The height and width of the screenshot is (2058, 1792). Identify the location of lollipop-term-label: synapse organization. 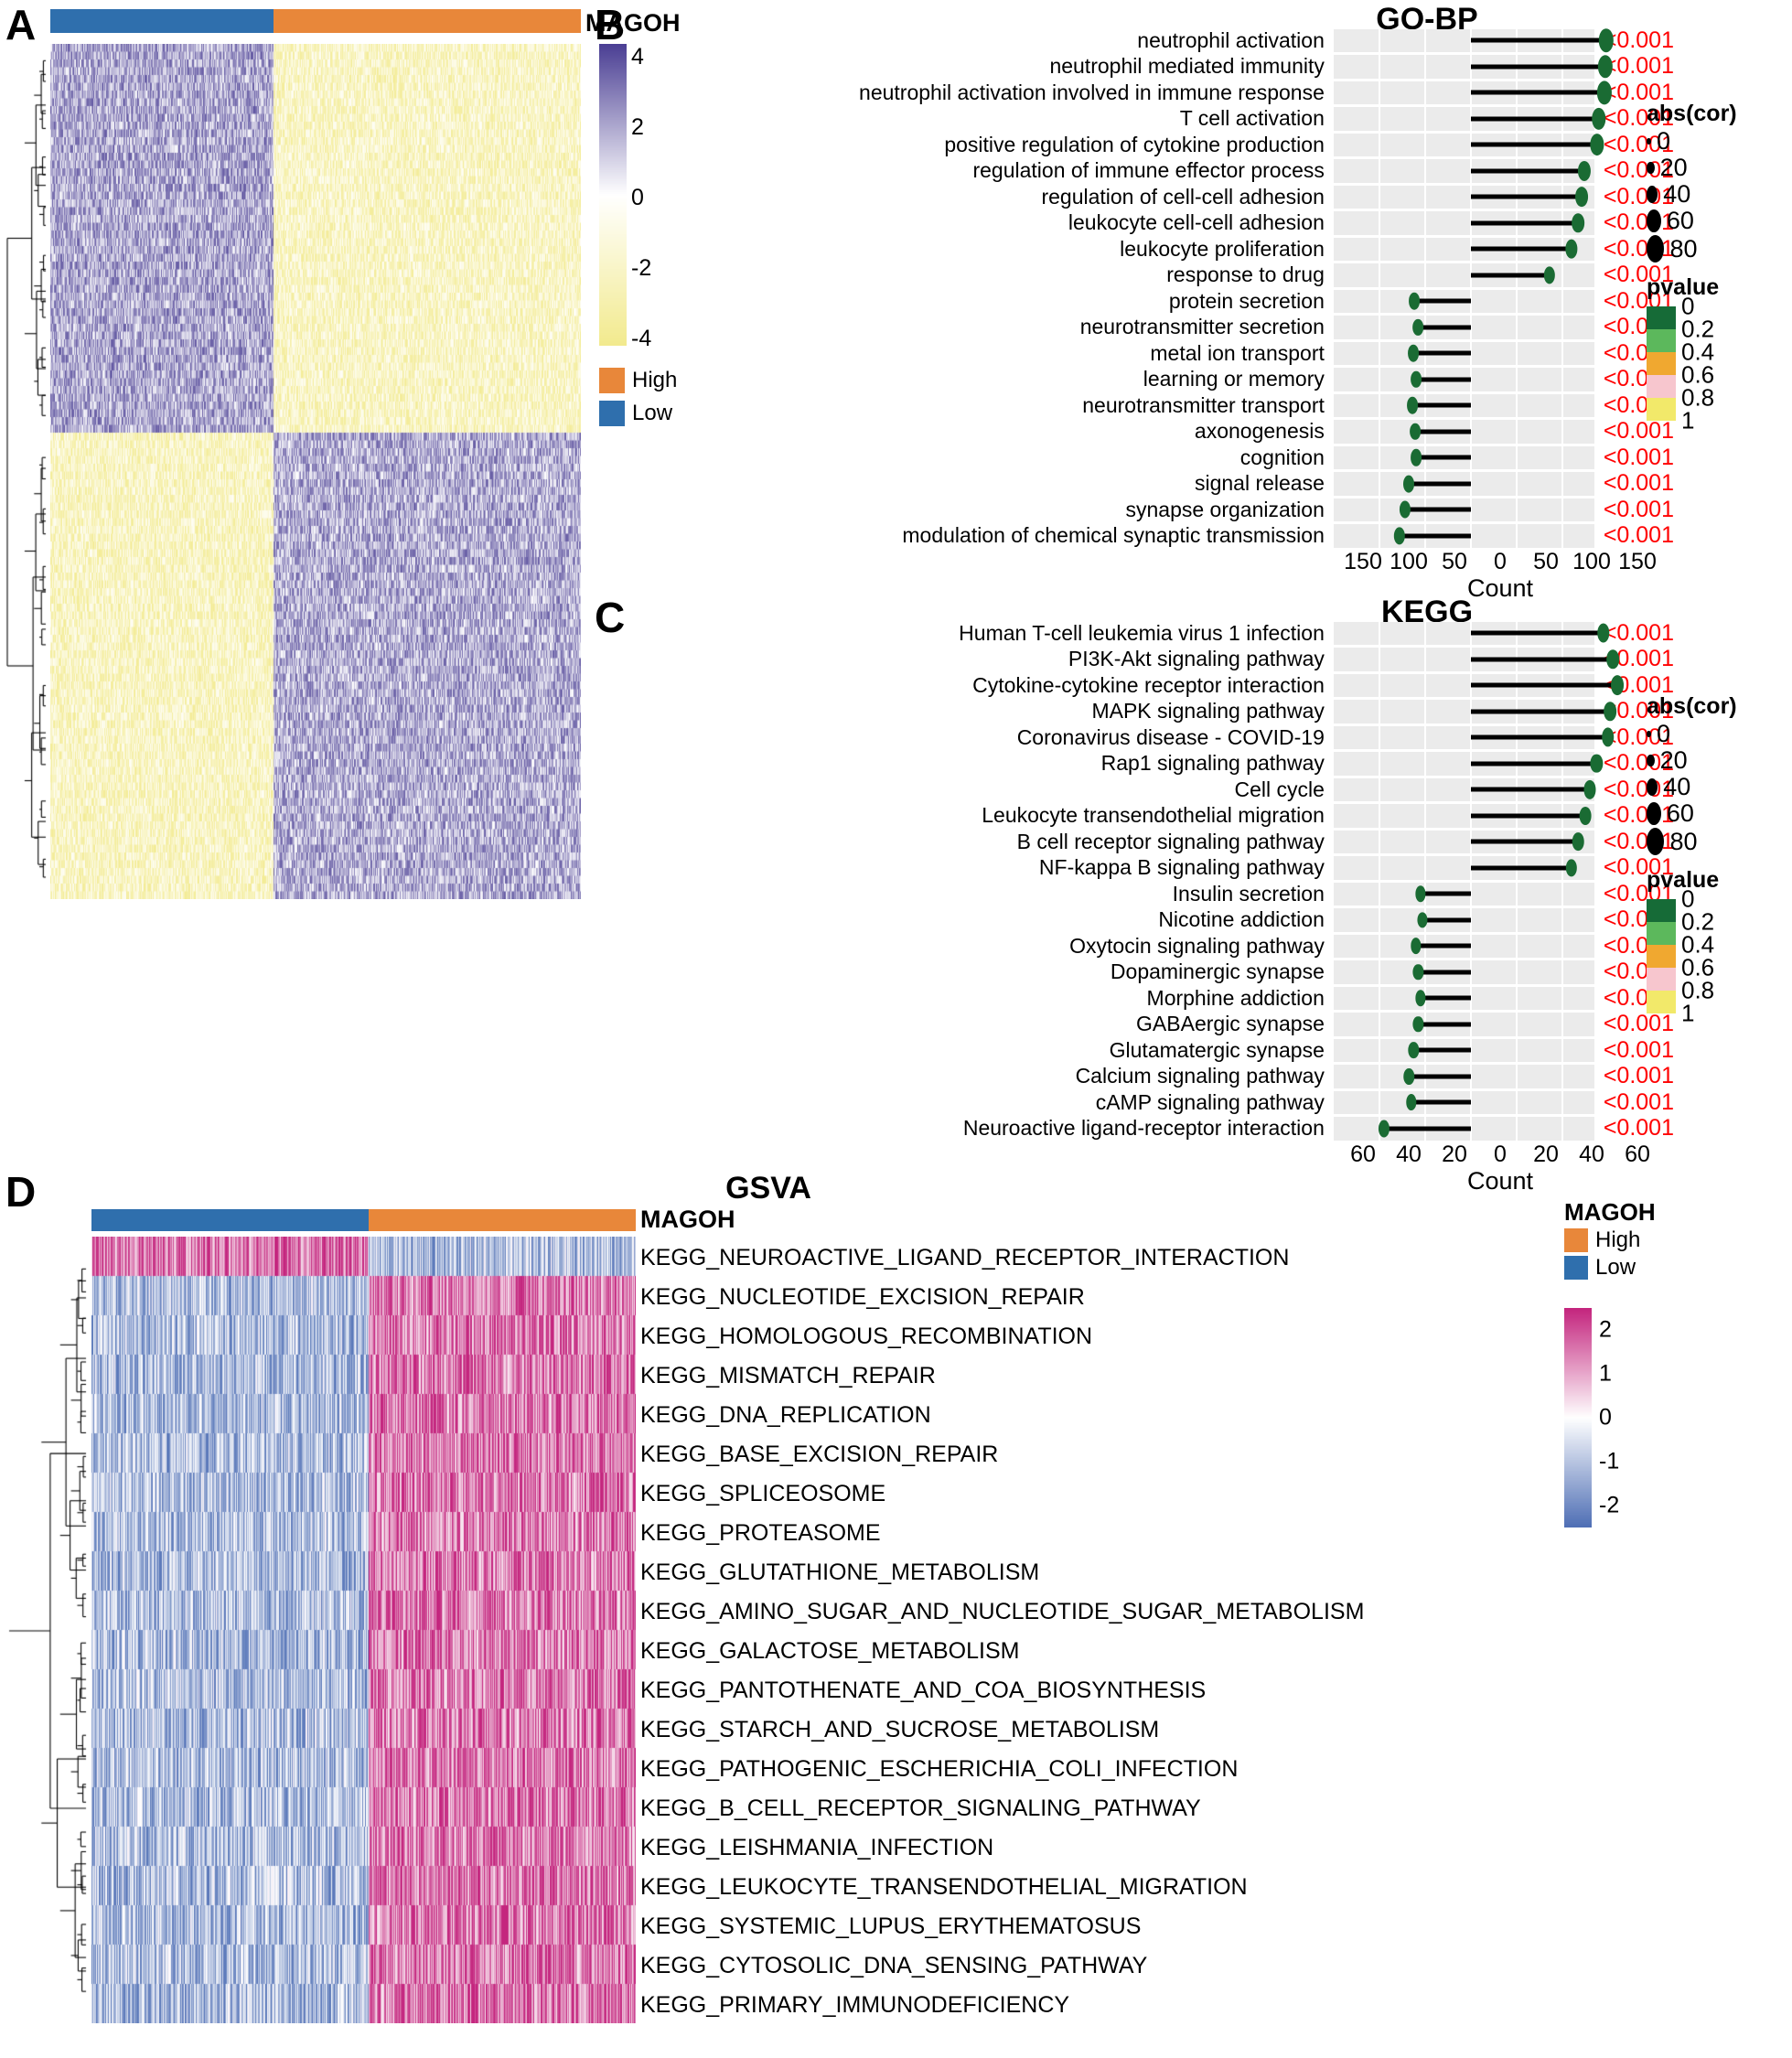
(1225, 509).